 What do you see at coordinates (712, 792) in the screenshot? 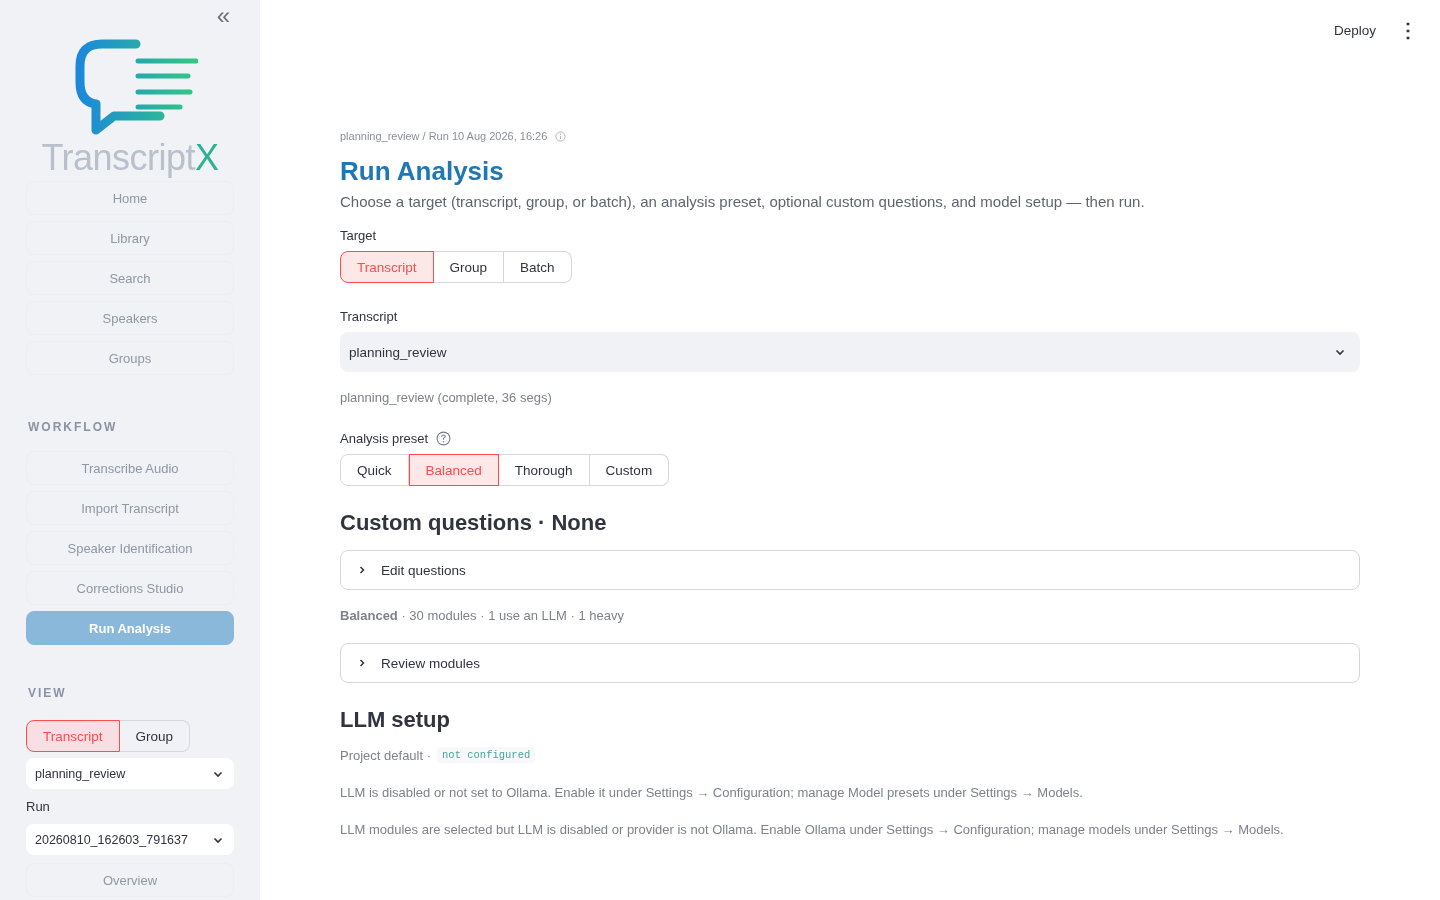
I see `llm-note: LLM is disabled or not set to Ollama. Enable it under Settings → Configuration; manage Model presets under Settings → Models.` at bounding box center [712, 792].